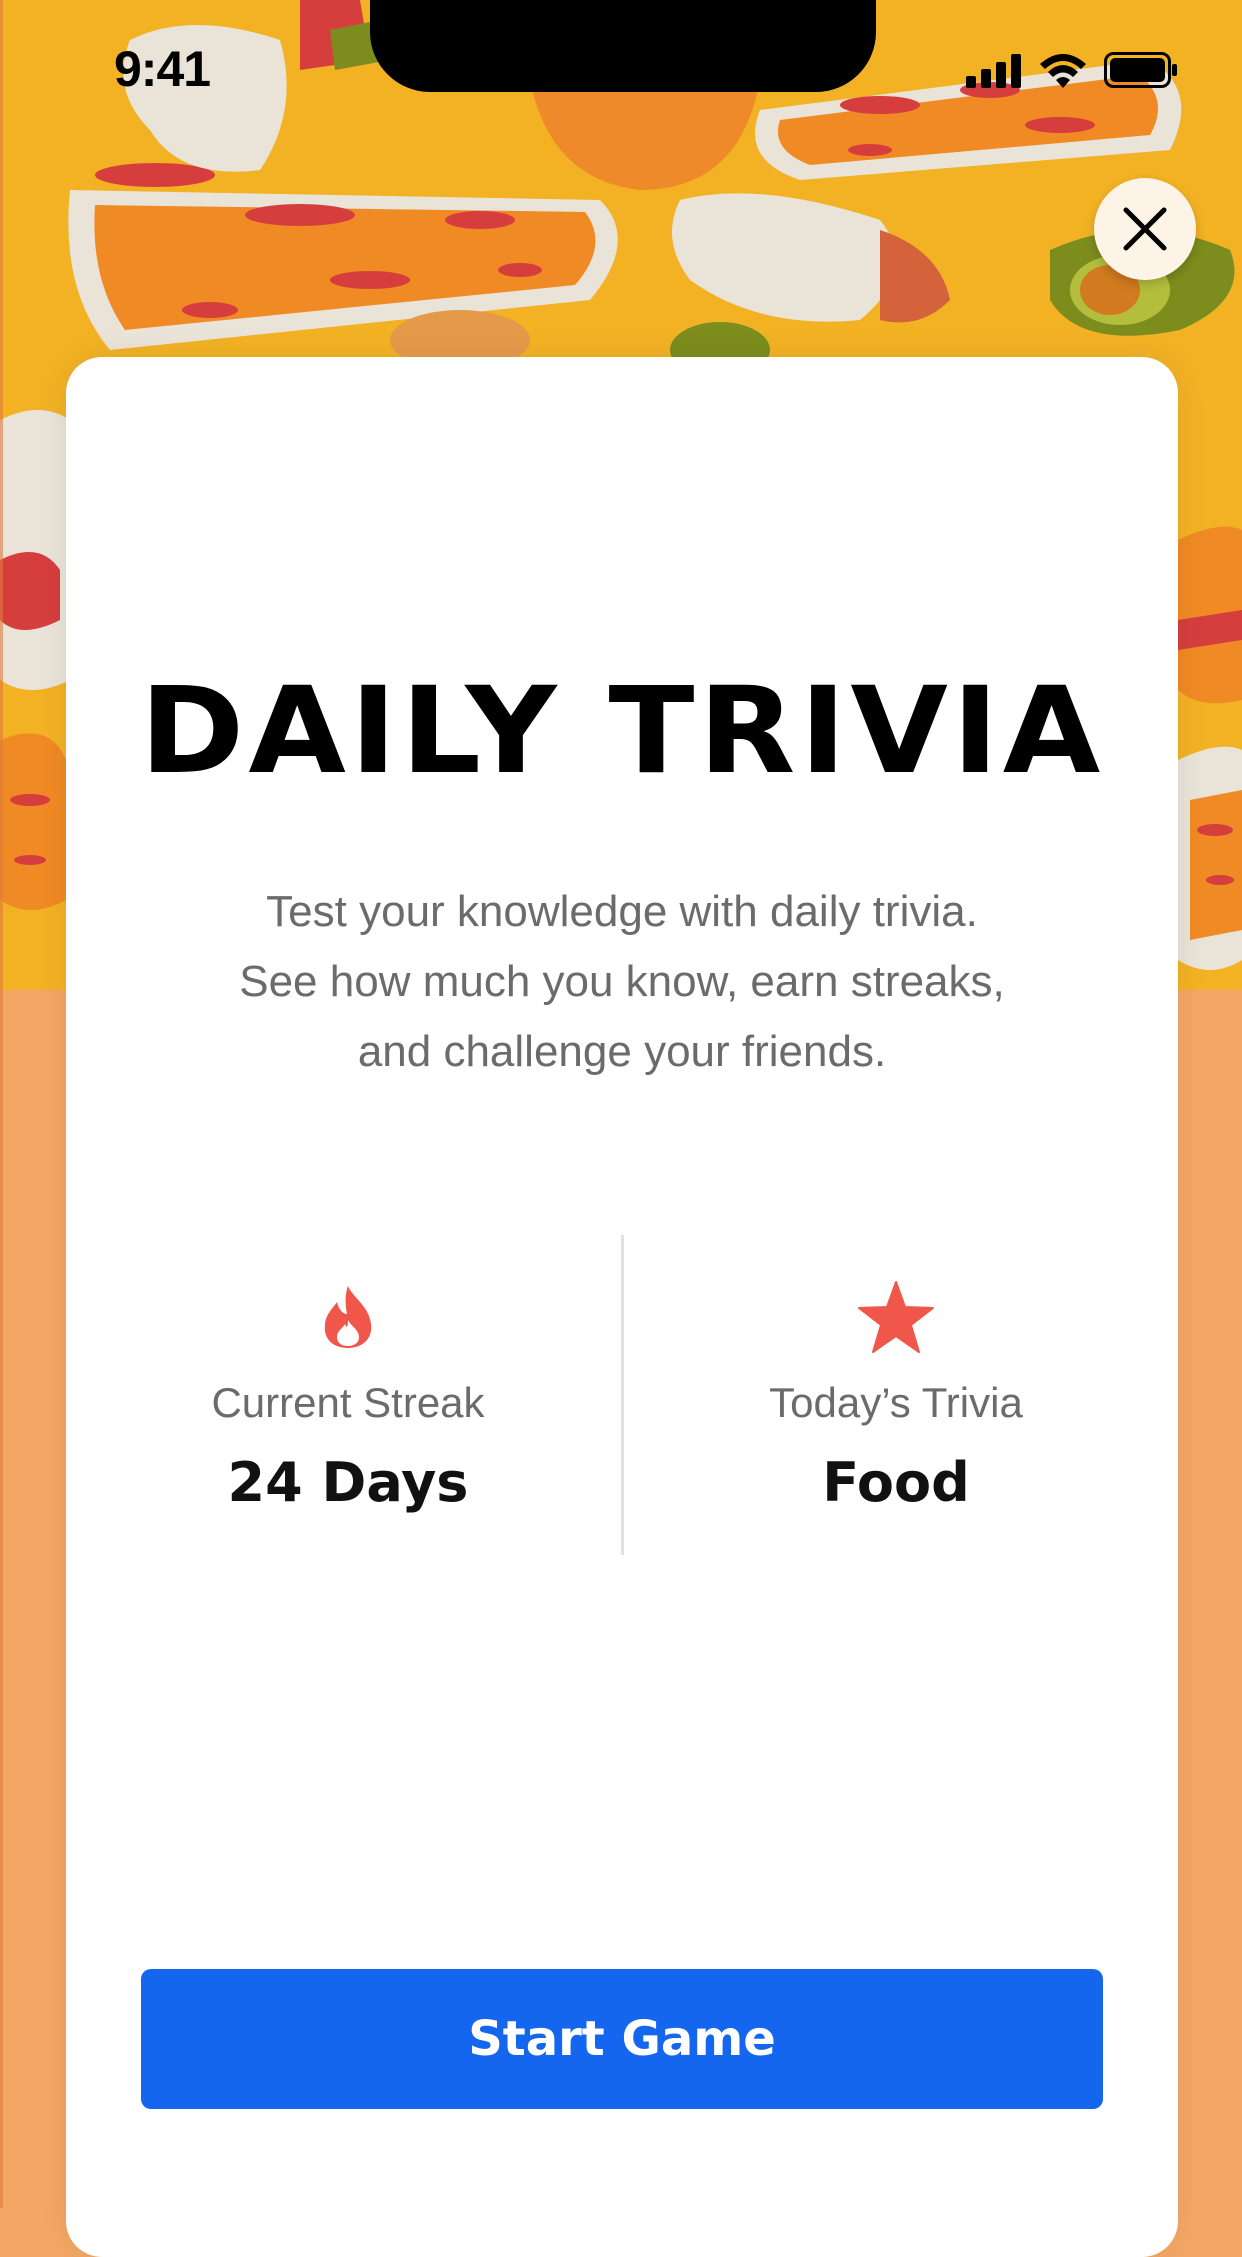 Image resolution: width=1242 pixels, height=2257 pixels. What do you see at coordinates (622, 1051) in the screenshot?
I see `description-line: and challenge your friends.` at bounding box center [622, 1051].